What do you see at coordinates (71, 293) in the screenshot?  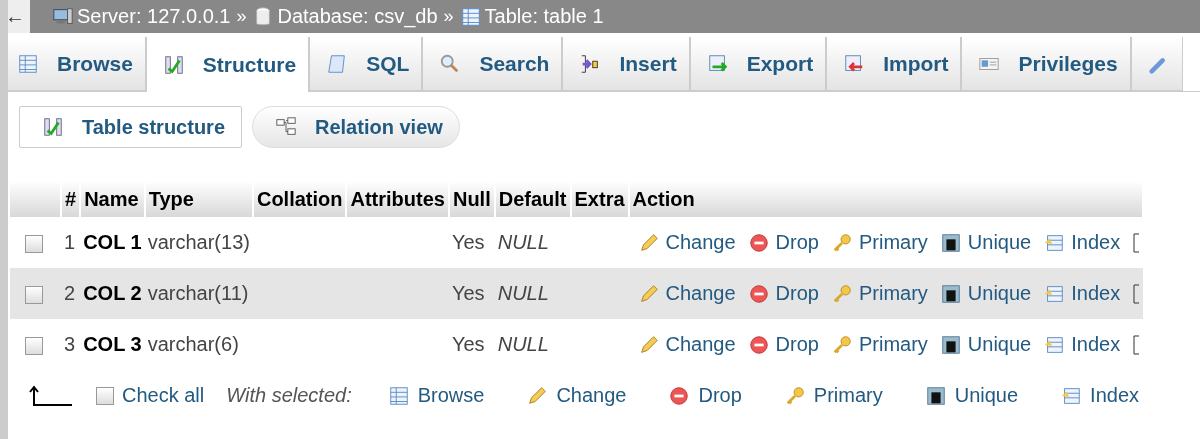 I see `table-cell: 2` at bounding box center [71, 293].